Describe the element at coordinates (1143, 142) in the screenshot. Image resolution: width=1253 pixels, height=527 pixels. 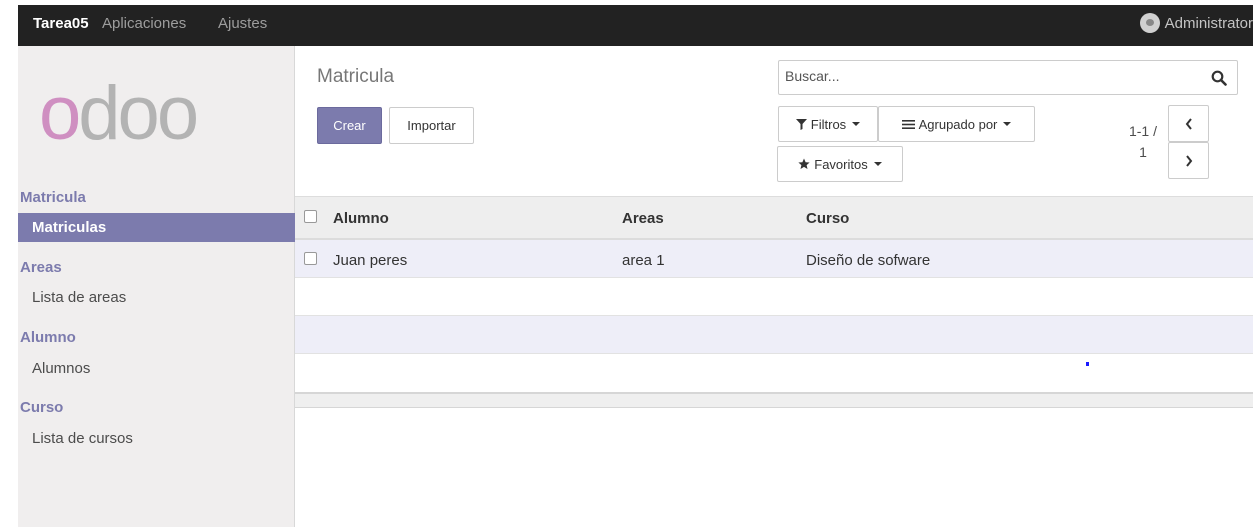
I see `pager-value: 1-1 / 1` at that location.